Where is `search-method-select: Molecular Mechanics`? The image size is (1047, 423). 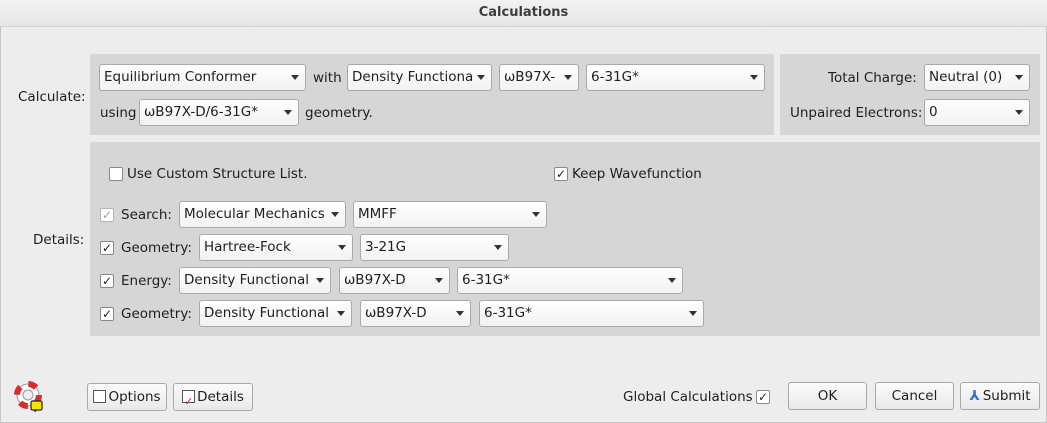 search-method-select: Molecular Mechanics is located at coordinates (262, 214).